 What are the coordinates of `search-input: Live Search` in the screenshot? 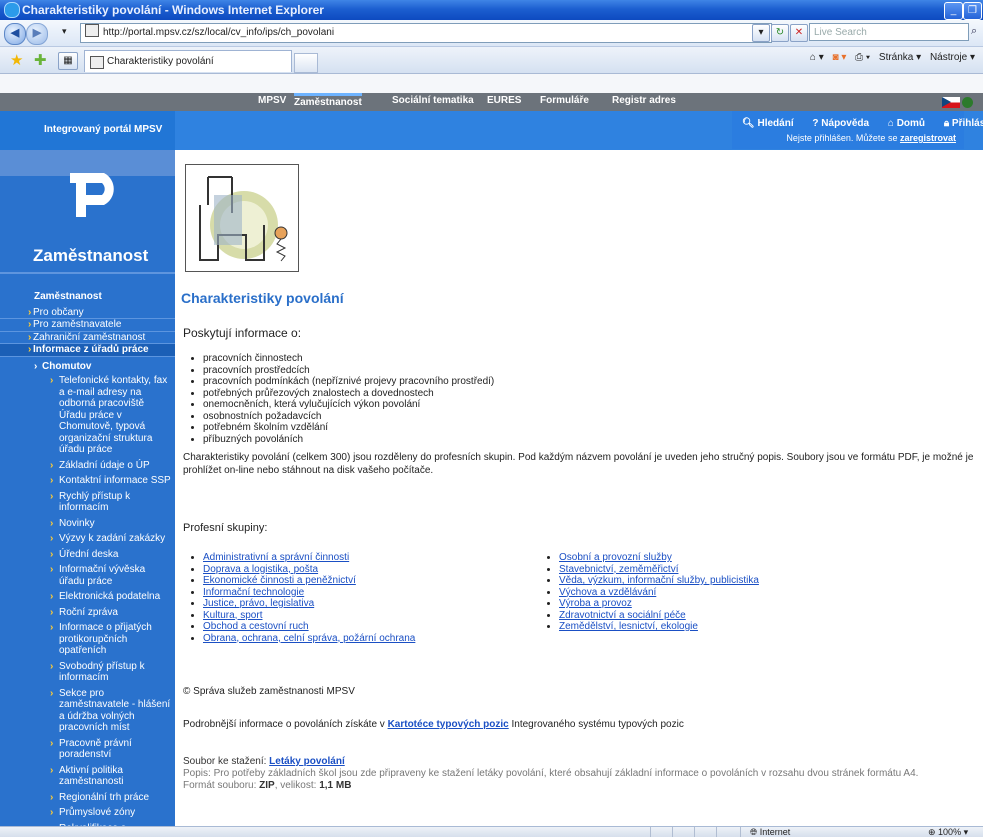 It's located at (889, 32).